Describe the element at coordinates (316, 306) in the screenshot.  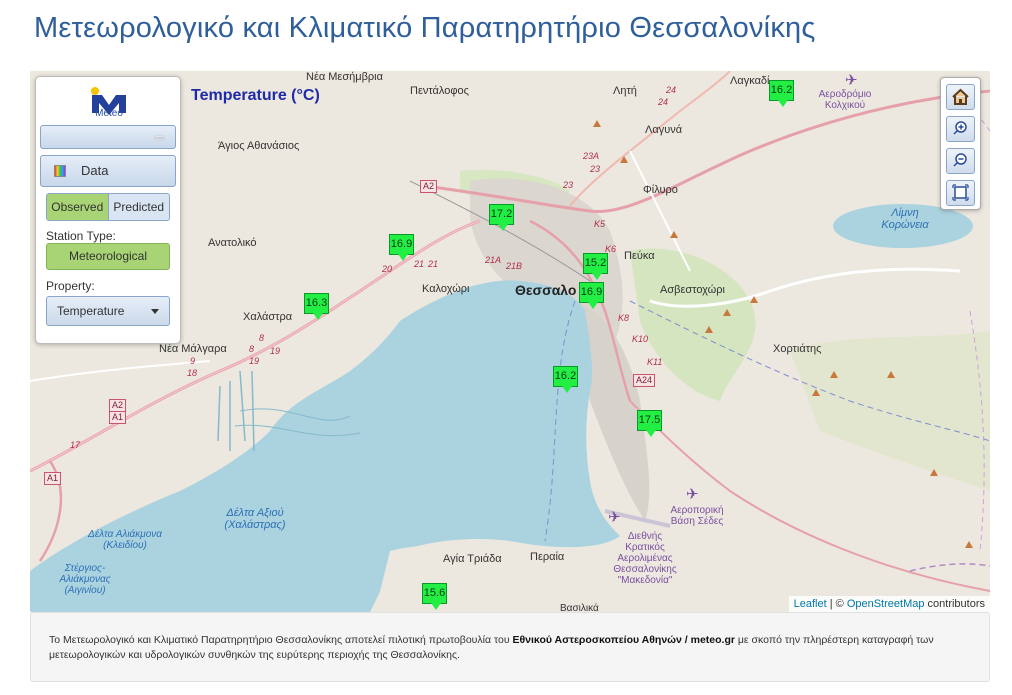
I see `station-marker: 16.3` at that location.